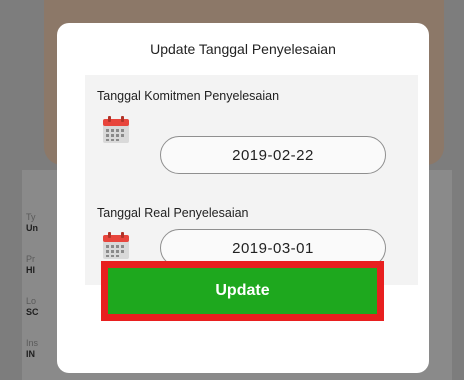 This screenshot has height=380, width=464. I want to click on real-date-label: Tanggal Real Penyelesaian, so click(173, 213).